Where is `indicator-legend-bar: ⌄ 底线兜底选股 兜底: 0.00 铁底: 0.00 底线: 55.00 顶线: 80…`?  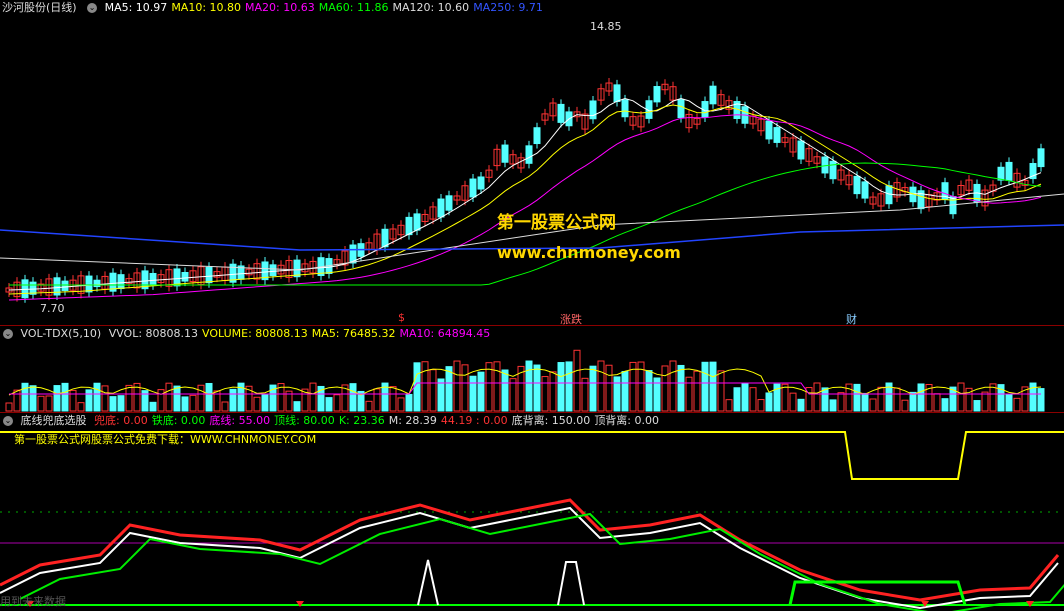
indicator-legend-bar: ⌄ 底线兜底选股 兜底: 0.00 铁底: 0.00 底线: 55.00 顶线: 80… is located at coordinates (333, 421).